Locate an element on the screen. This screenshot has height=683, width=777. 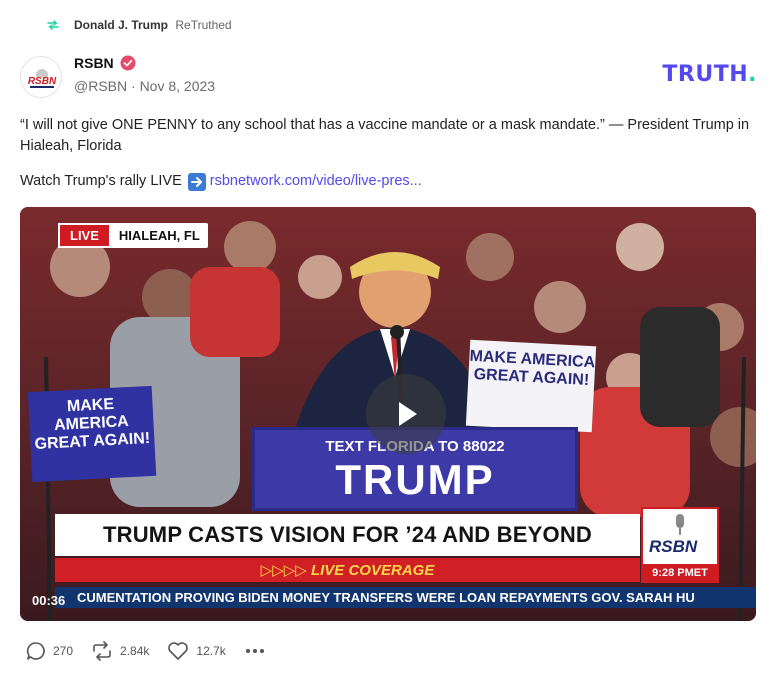
retruth-header: Donald J. Trump ReTruthed is located at coordinates (139, 25).